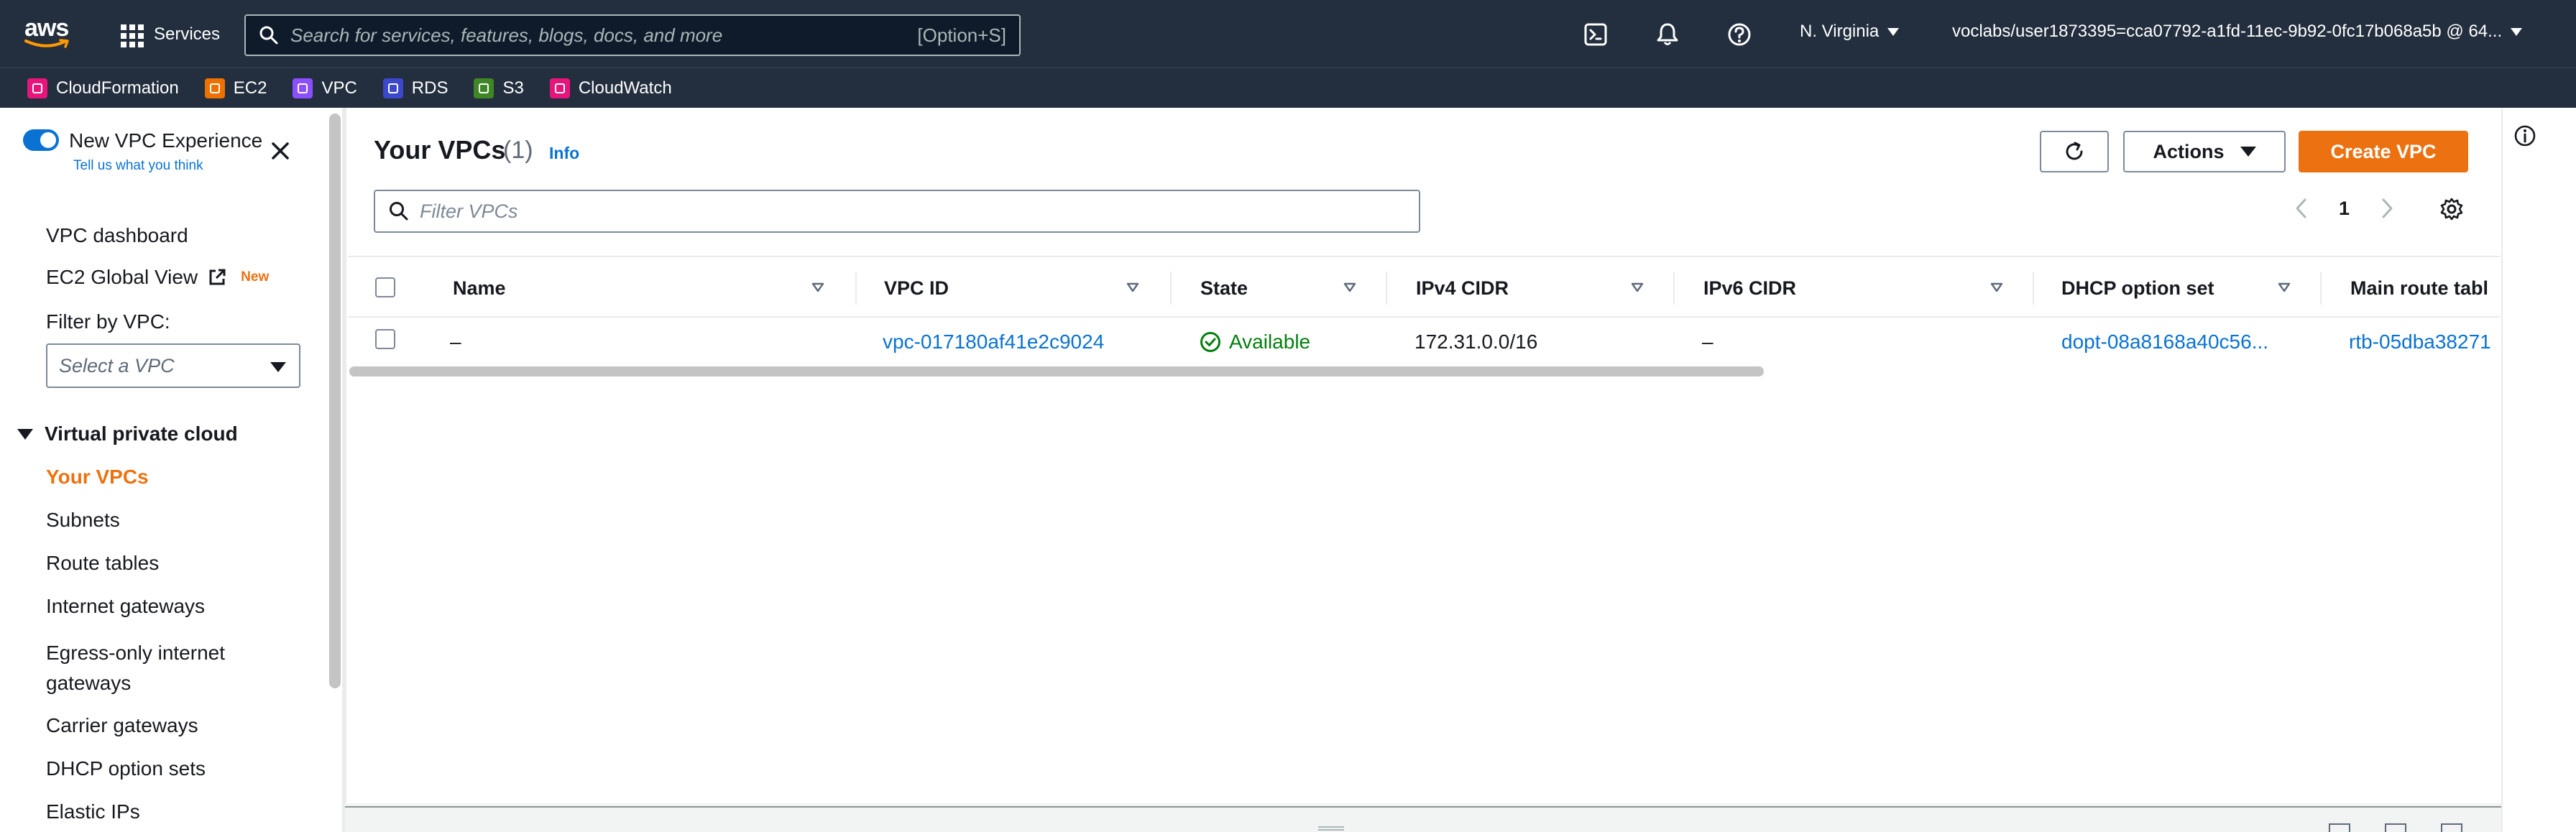 The image size is (2576, 832). What do you see at coordinates (625, 88) in the screenshot?
I see `favorite-label: CloudWatch` at bounding box center [625, 88].